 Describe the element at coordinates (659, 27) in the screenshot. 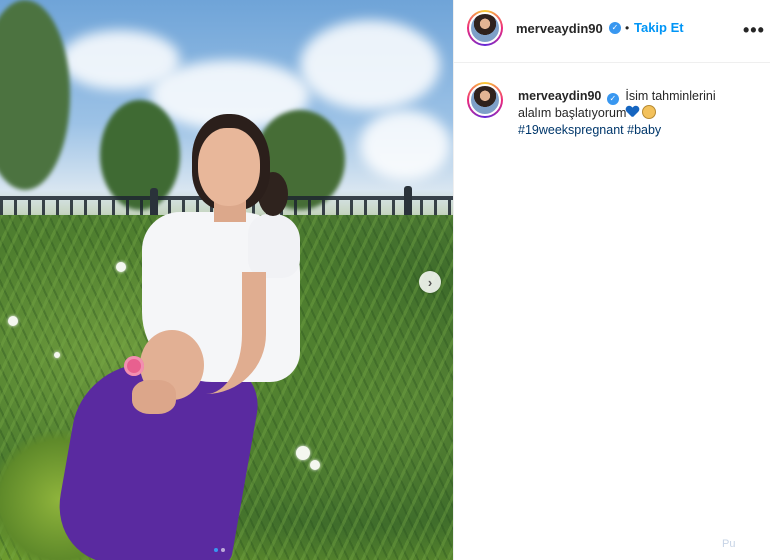

I see `follow-button: Takip Et` at that location.